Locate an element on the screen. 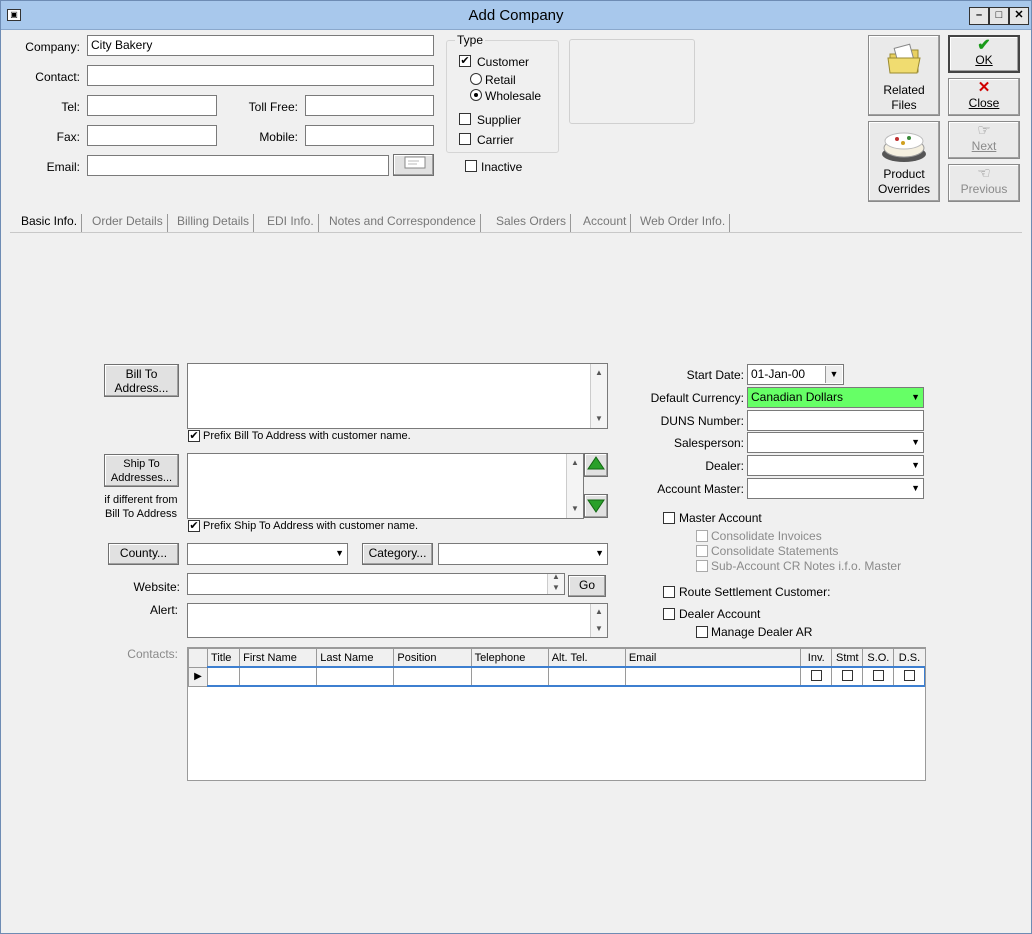 The width and height of the screenshot is (1032, 934). email-input is located at coordinates (238, 165).